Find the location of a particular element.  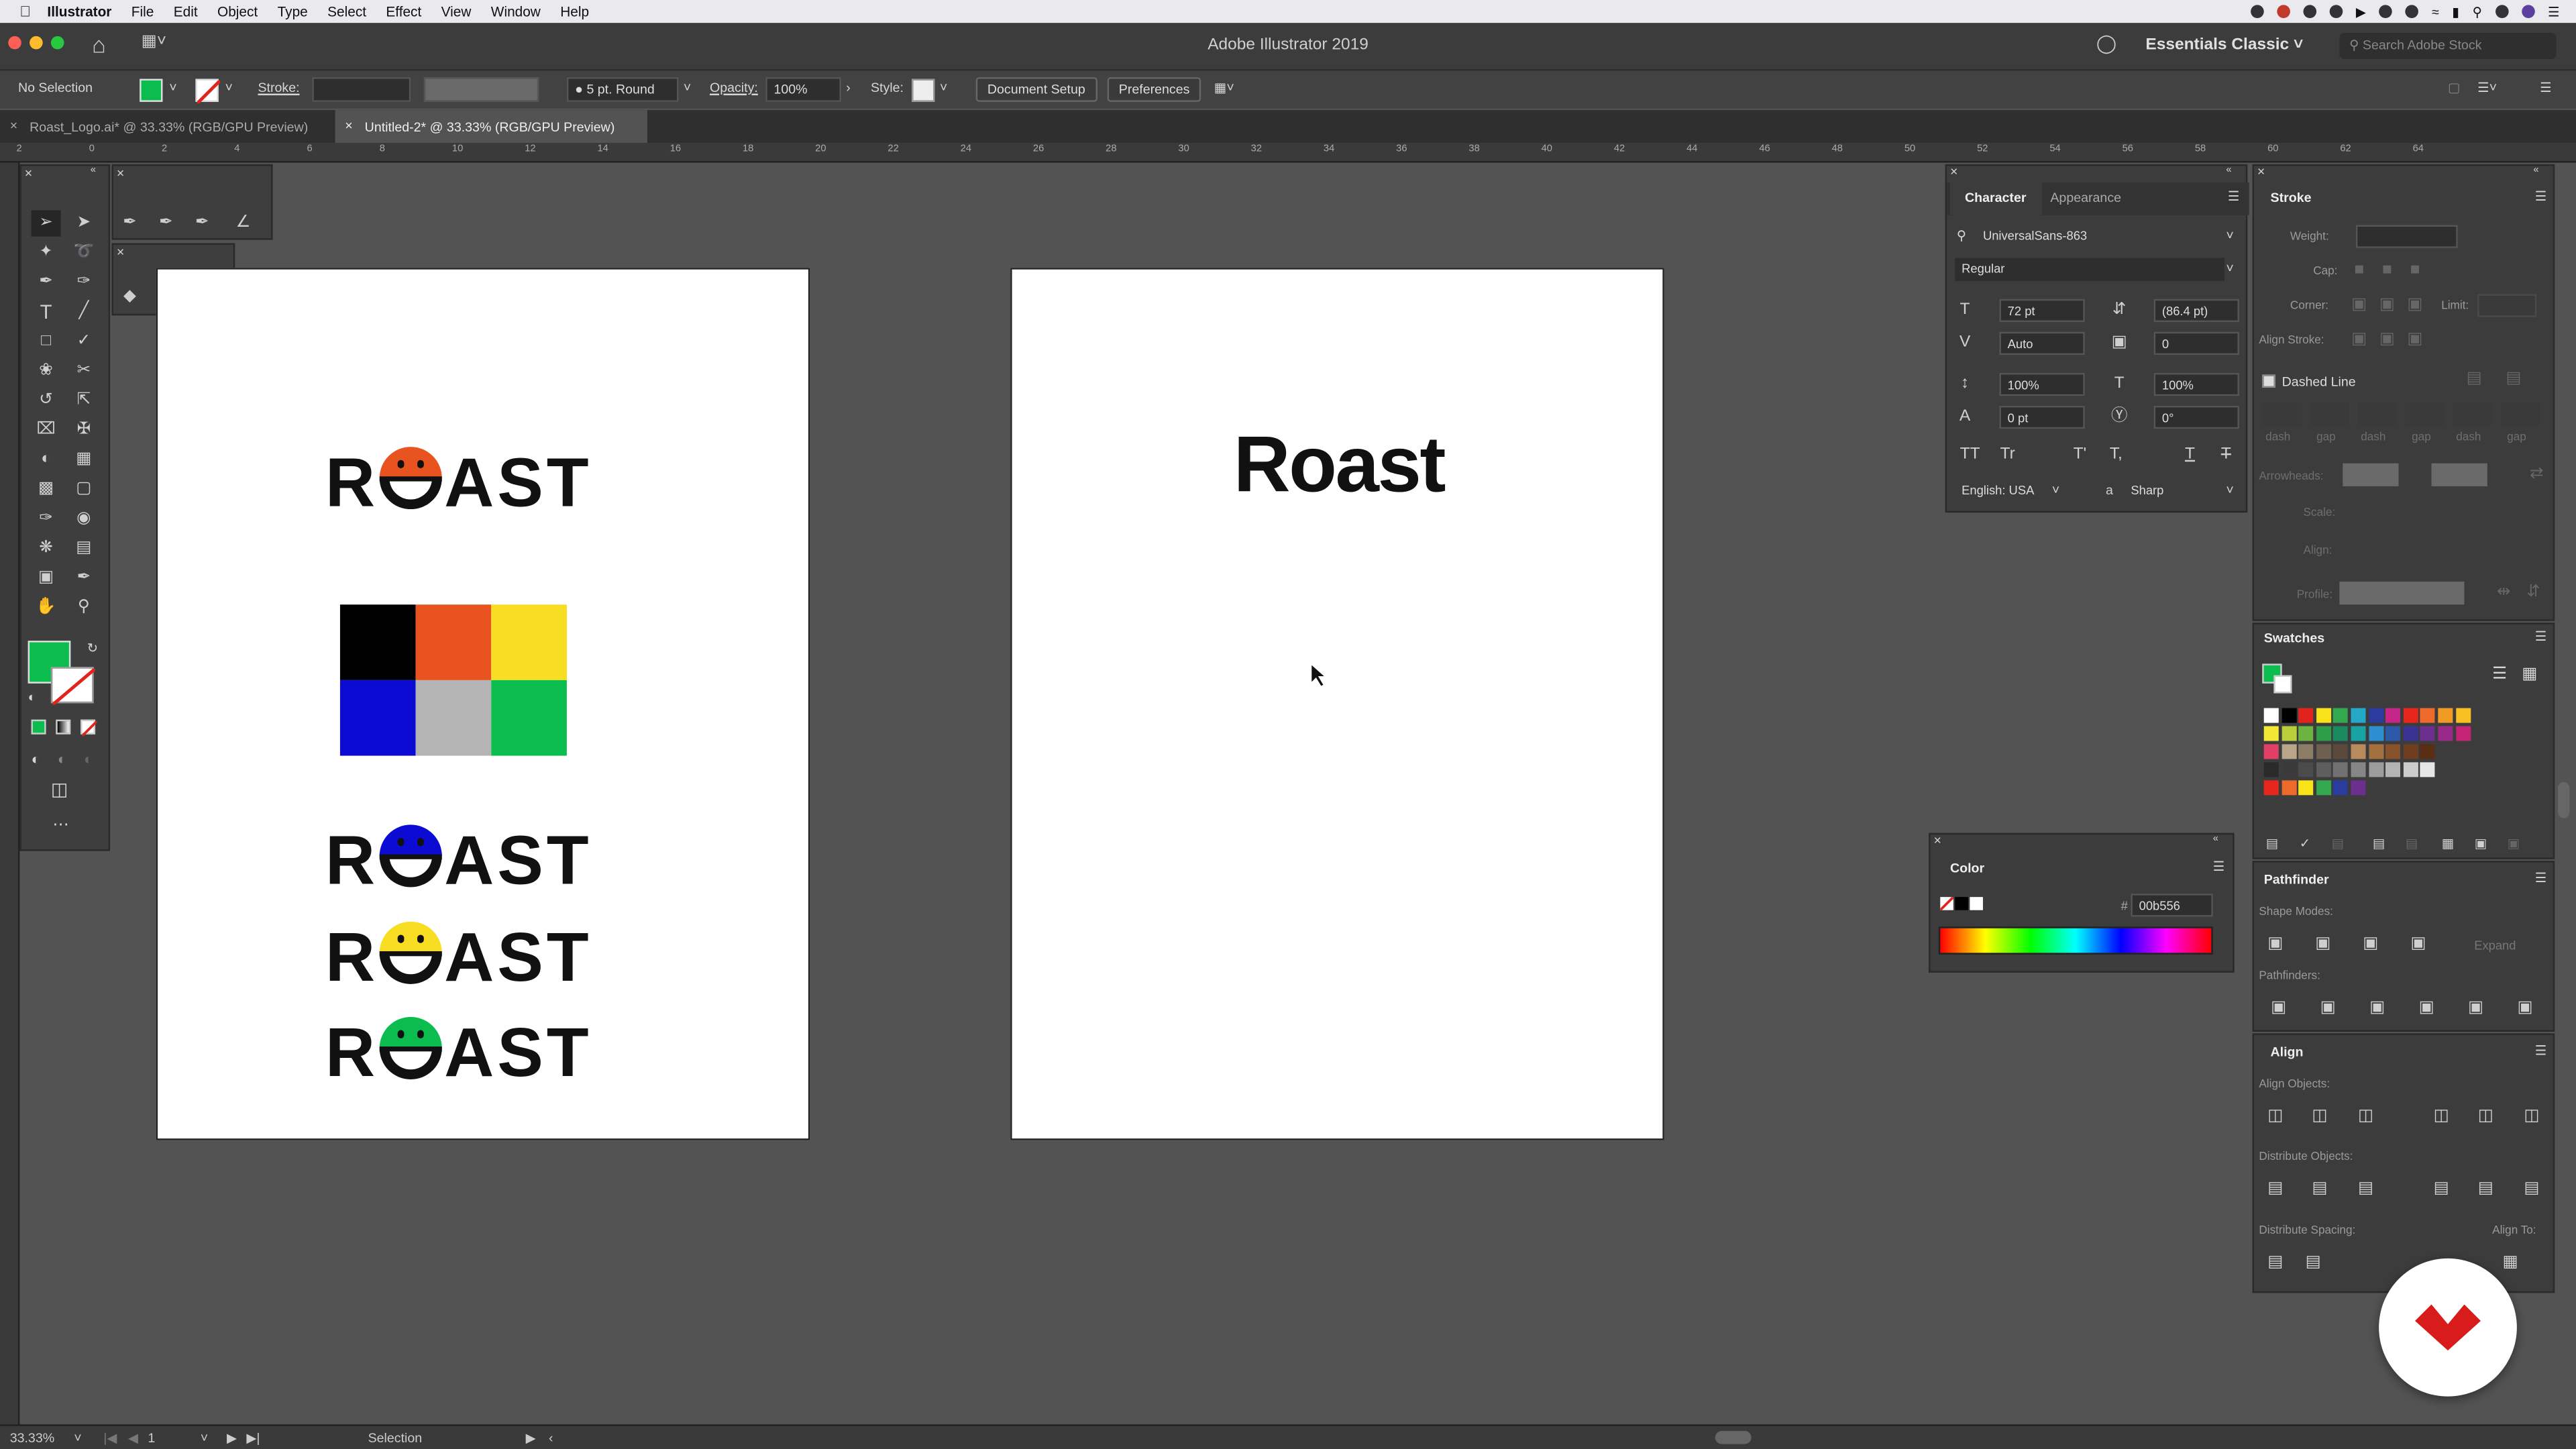

tab-character: Character is located at coordinates (1995, 198).